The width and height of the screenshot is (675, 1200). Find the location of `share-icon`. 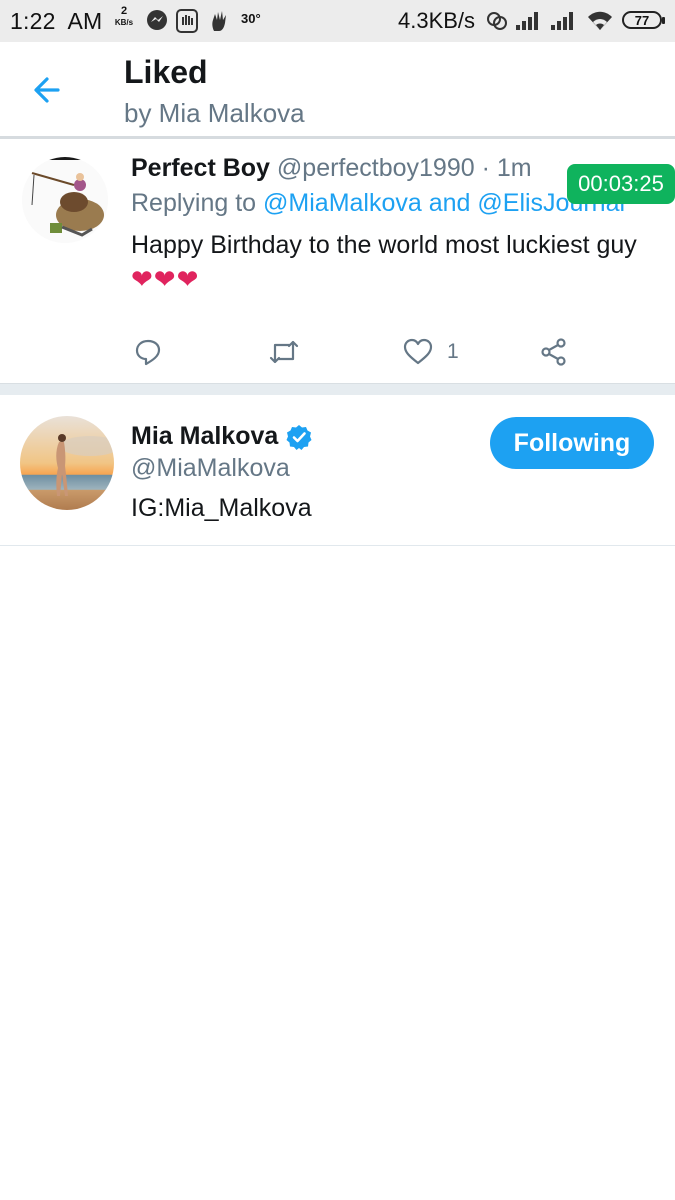

share-icon is located at coordinates (553, 352).